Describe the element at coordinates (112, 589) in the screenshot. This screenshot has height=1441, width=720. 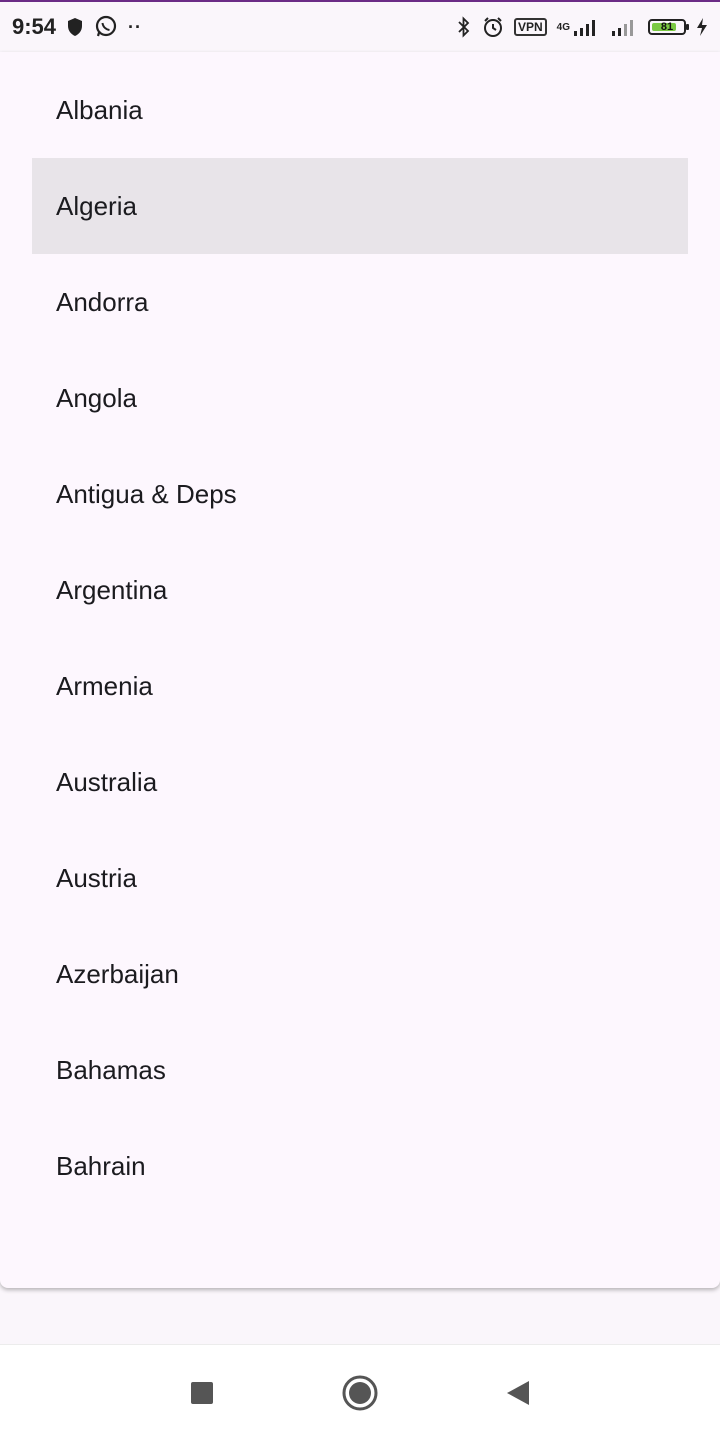
I see `country-item-label: Argentina` at that location.